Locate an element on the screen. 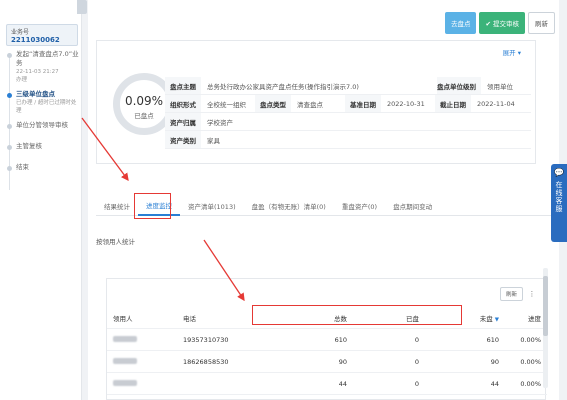 The image size is (567, 400). top-action-bar: 去盘点 ✔ 提交审核 刷新 is located at coordinates (499, 23).